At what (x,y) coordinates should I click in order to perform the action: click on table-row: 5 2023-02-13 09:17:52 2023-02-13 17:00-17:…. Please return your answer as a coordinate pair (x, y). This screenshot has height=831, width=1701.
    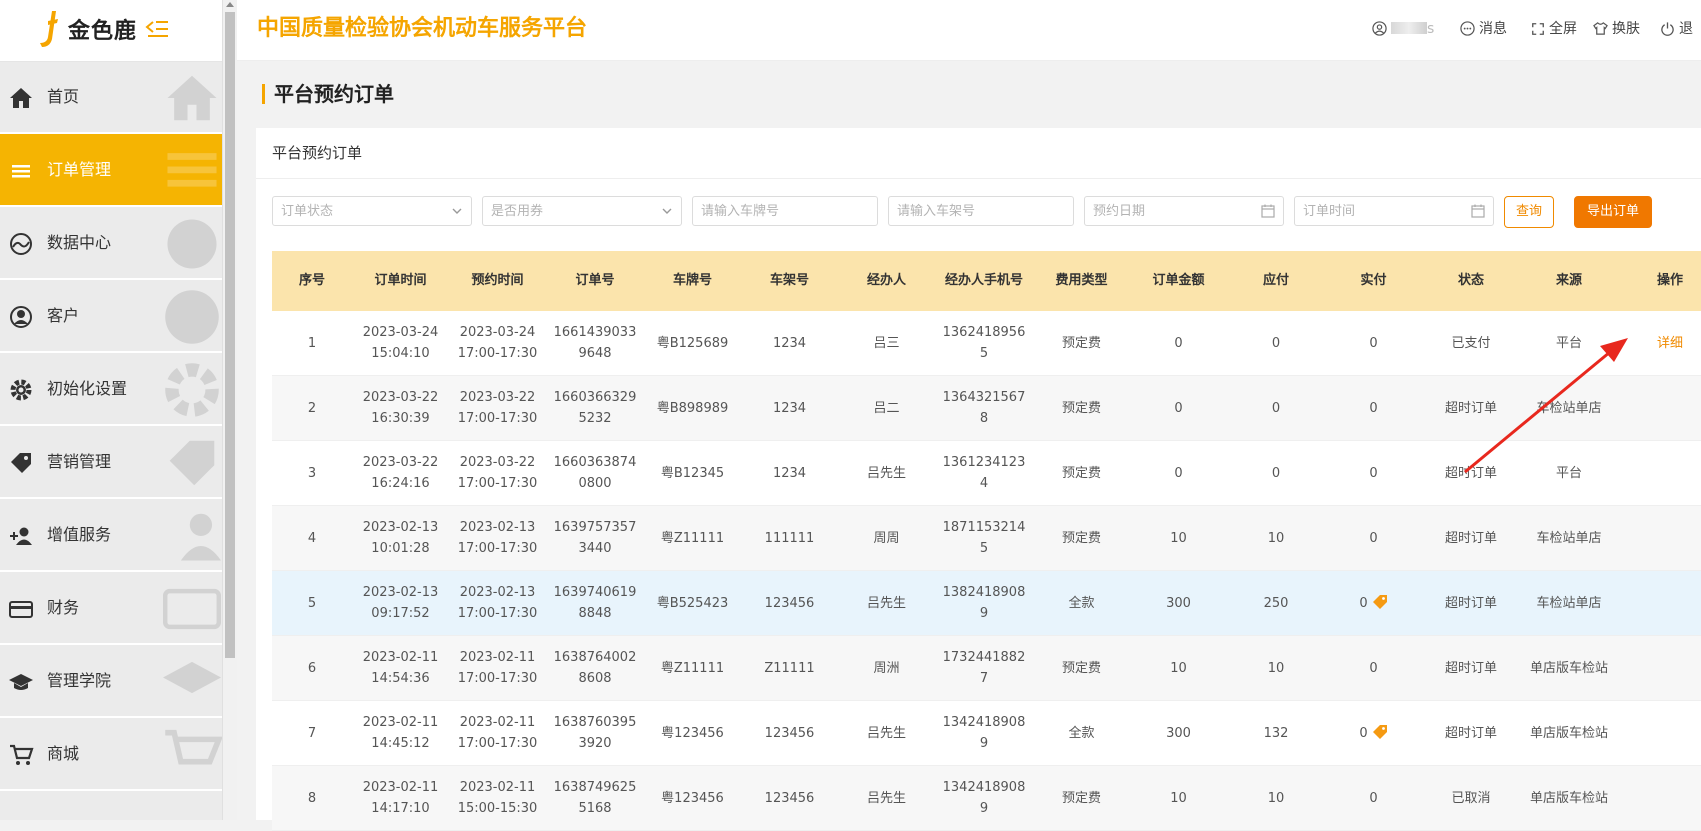
    Looking at the image, I should click on (986, 603).